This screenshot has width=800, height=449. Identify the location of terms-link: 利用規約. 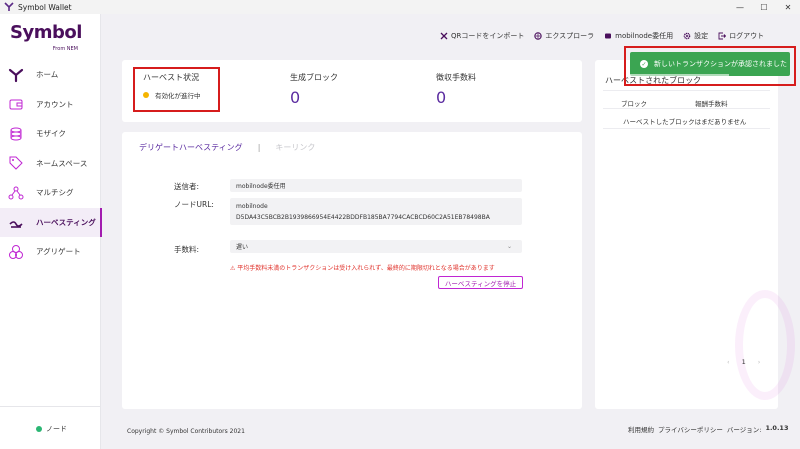
(641, 429).